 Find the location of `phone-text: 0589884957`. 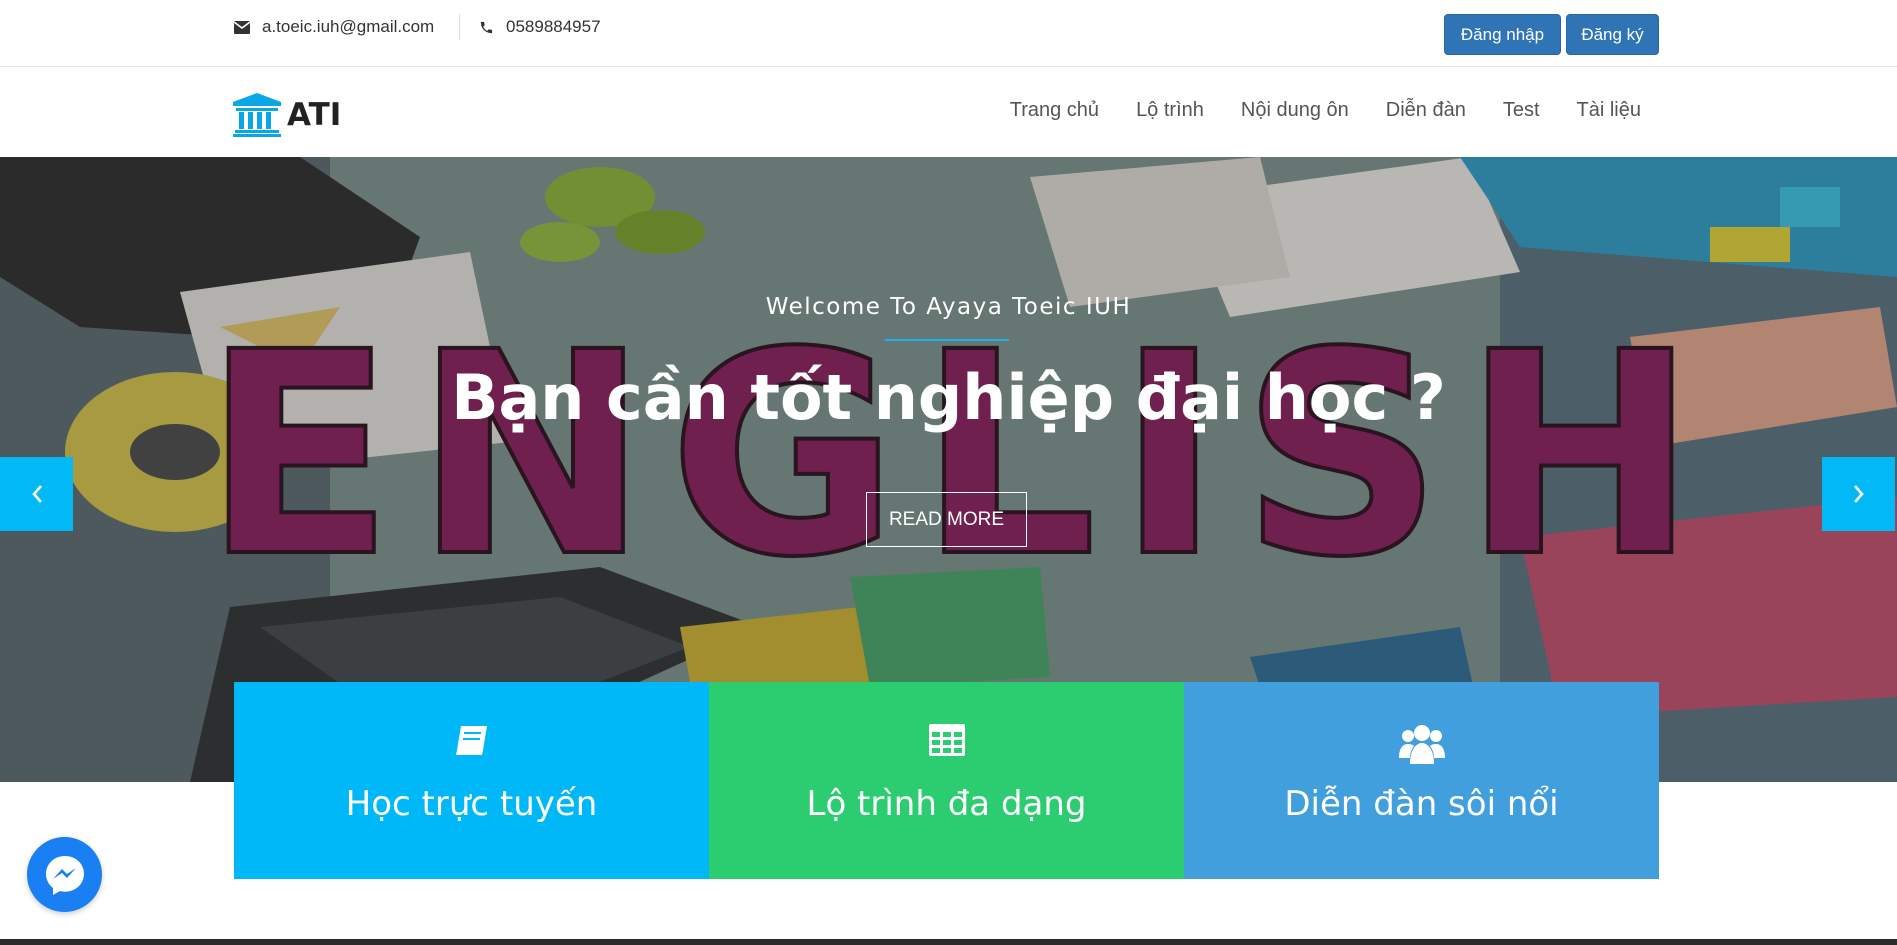

phone-text: 0589884957 is located at coordinates (553, 26).